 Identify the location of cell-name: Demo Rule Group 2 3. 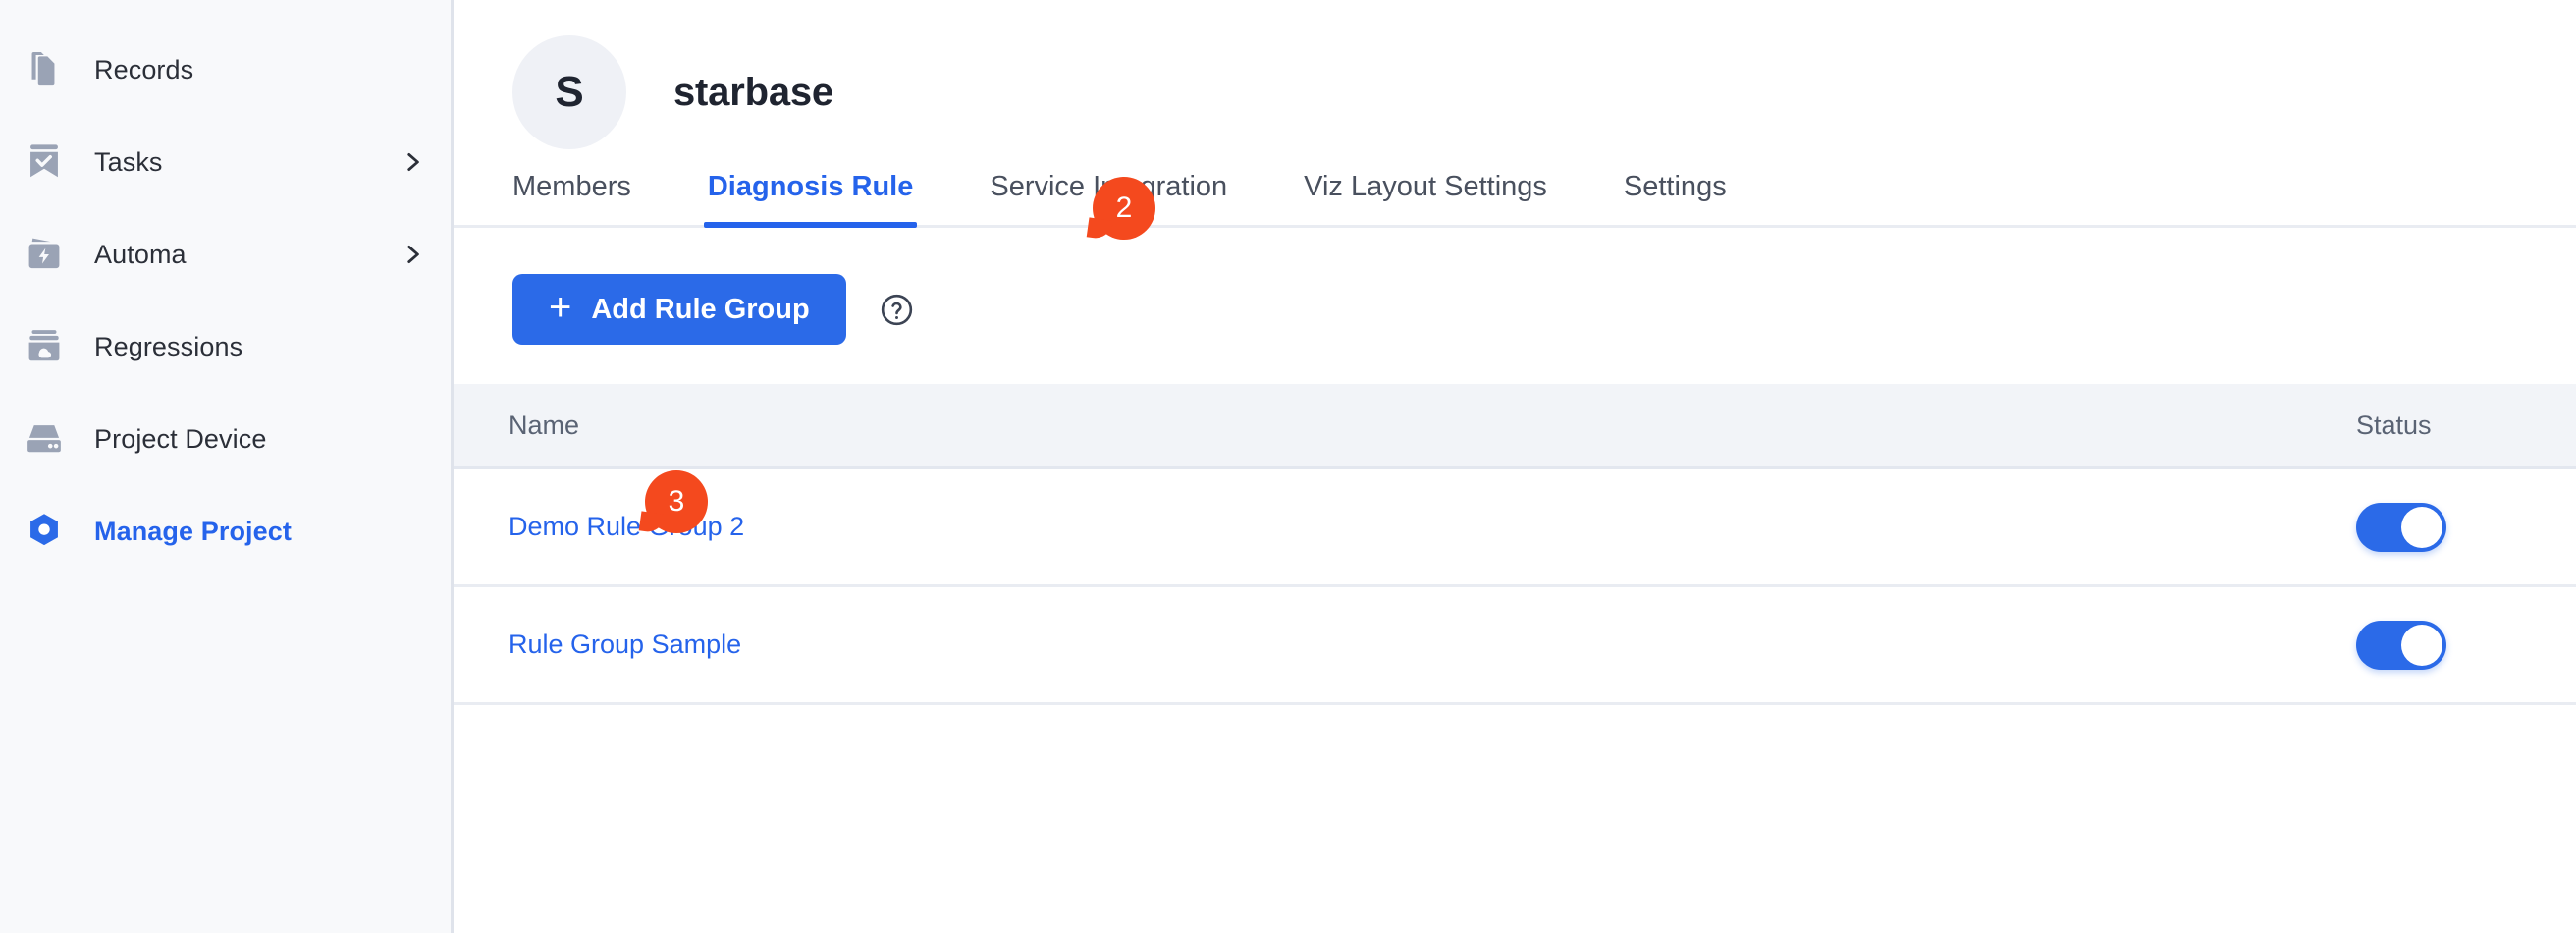
(1367, 506).